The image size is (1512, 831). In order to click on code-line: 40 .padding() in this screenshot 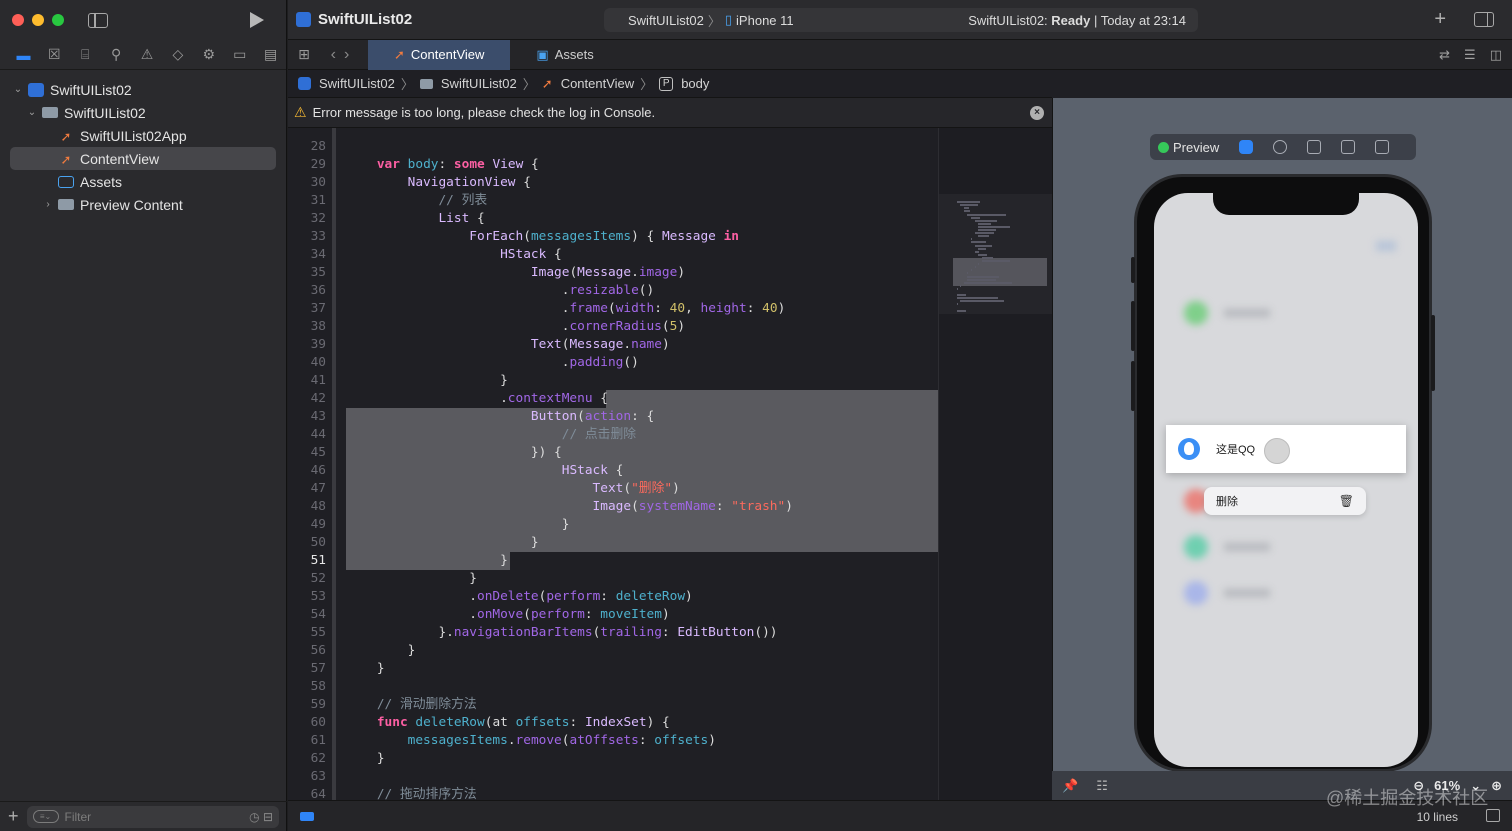, I will do `click(613, 363)`.